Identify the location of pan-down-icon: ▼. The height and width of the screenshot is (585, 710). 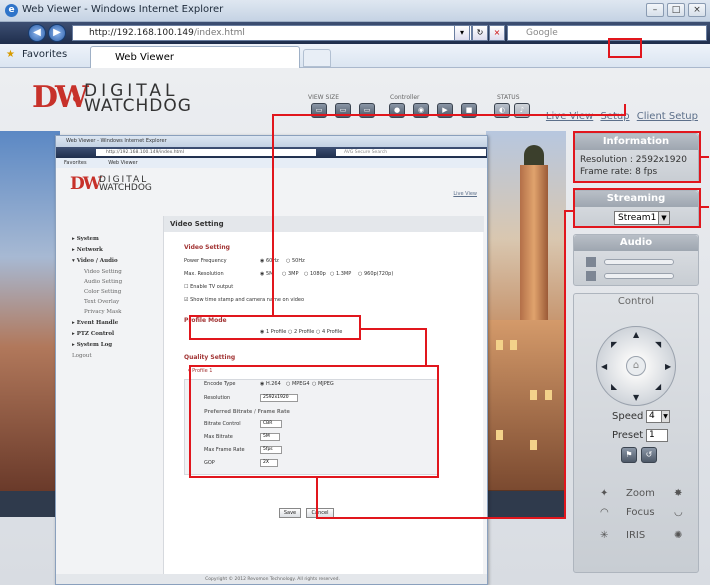
(636, 397).